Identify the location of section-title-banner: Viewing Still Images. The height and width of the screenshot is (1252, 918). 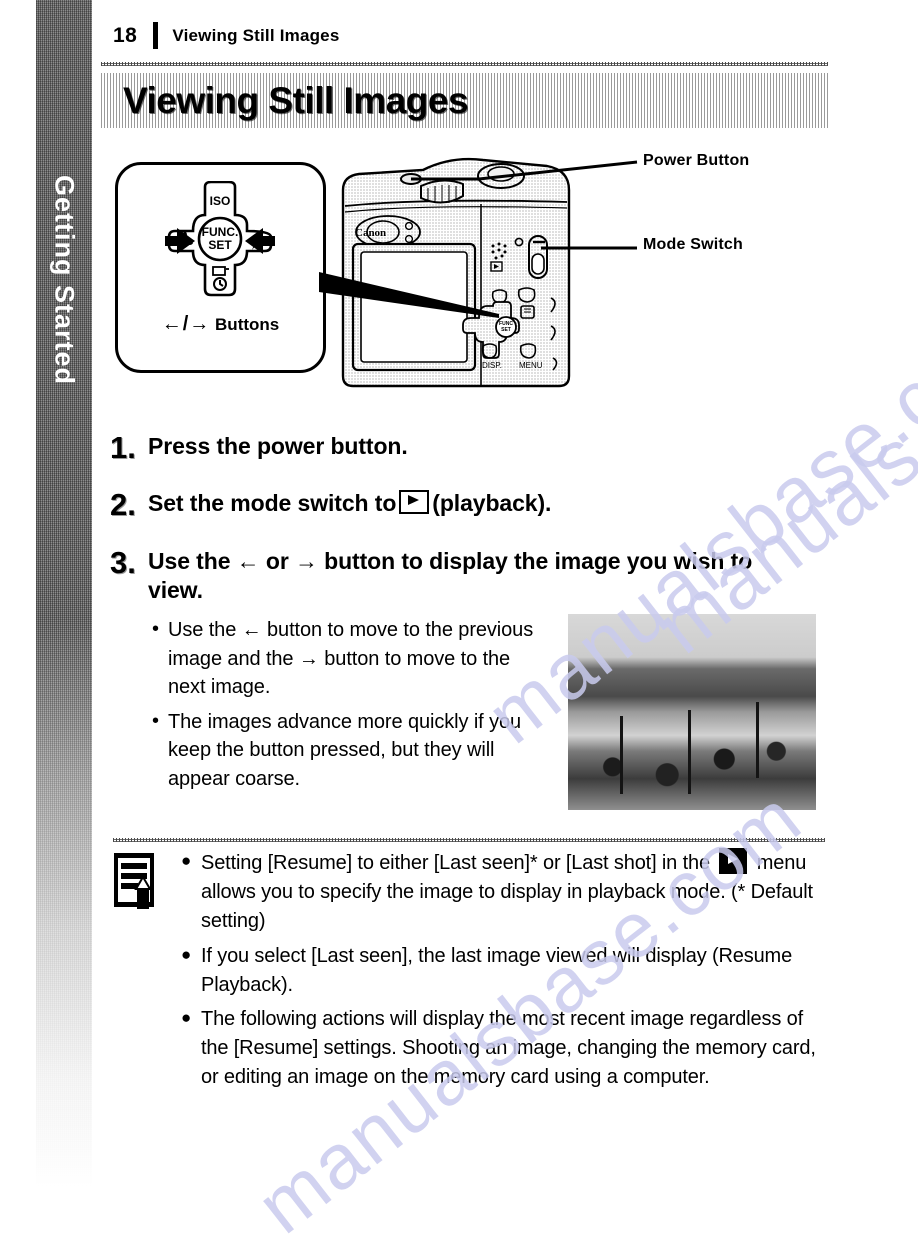
(464, 100).